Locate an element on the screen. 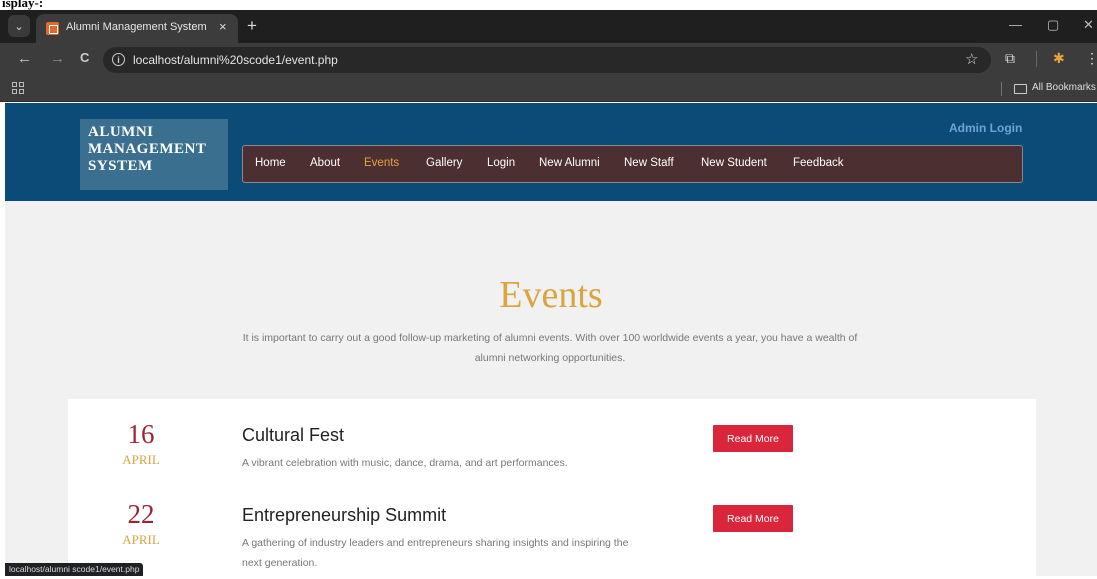  admin-login-link: Admin Login is located at coordinates (985, 128).